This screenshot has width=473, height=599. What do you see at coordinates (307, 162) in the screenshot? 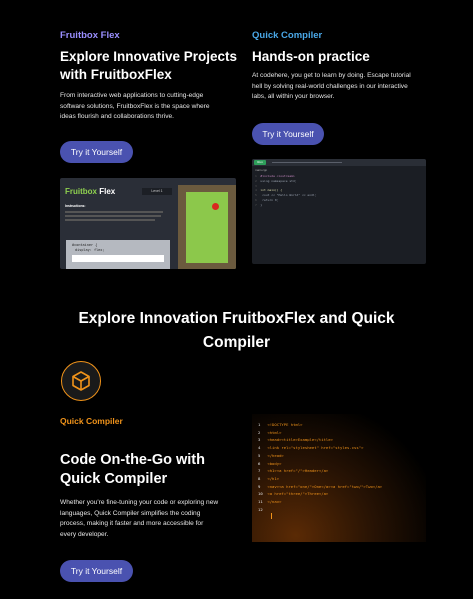
I see `compiler-toolbar-menu` at bounding box center [307, 162].